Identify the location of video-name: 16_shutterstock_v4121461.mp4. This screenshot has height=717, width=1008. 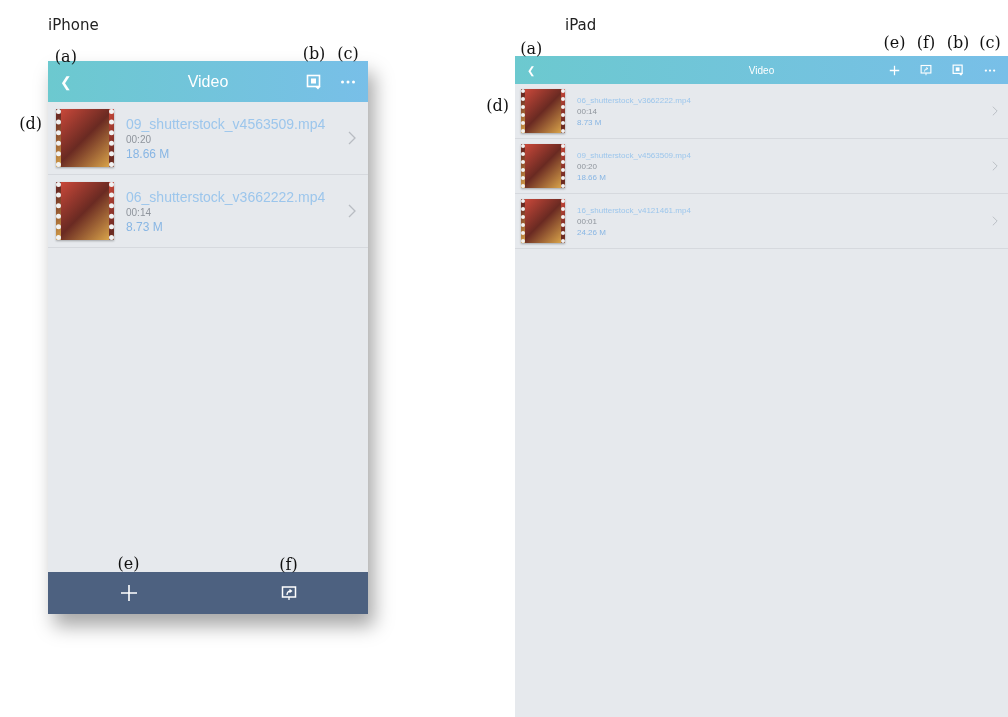
(784, 210).